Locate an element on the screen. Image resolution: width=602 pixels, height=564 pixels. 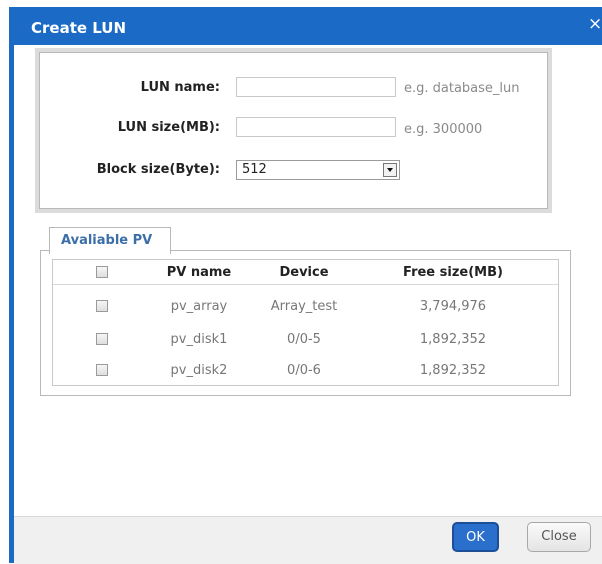
dialog-title: Create LUN is located at coordinates (79, 28).